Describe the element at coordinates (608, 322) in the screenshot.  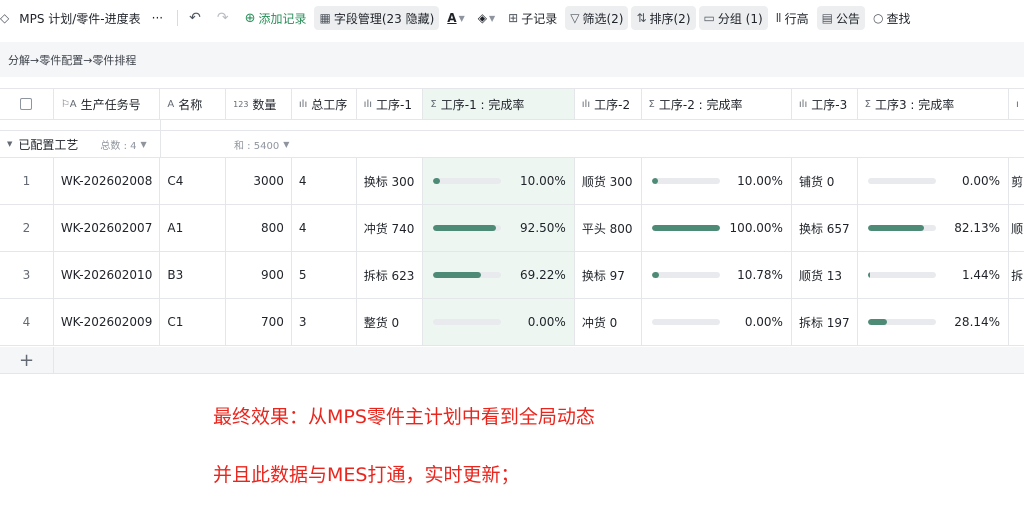
I see `process-2-cell: 冲货 0` at that location.